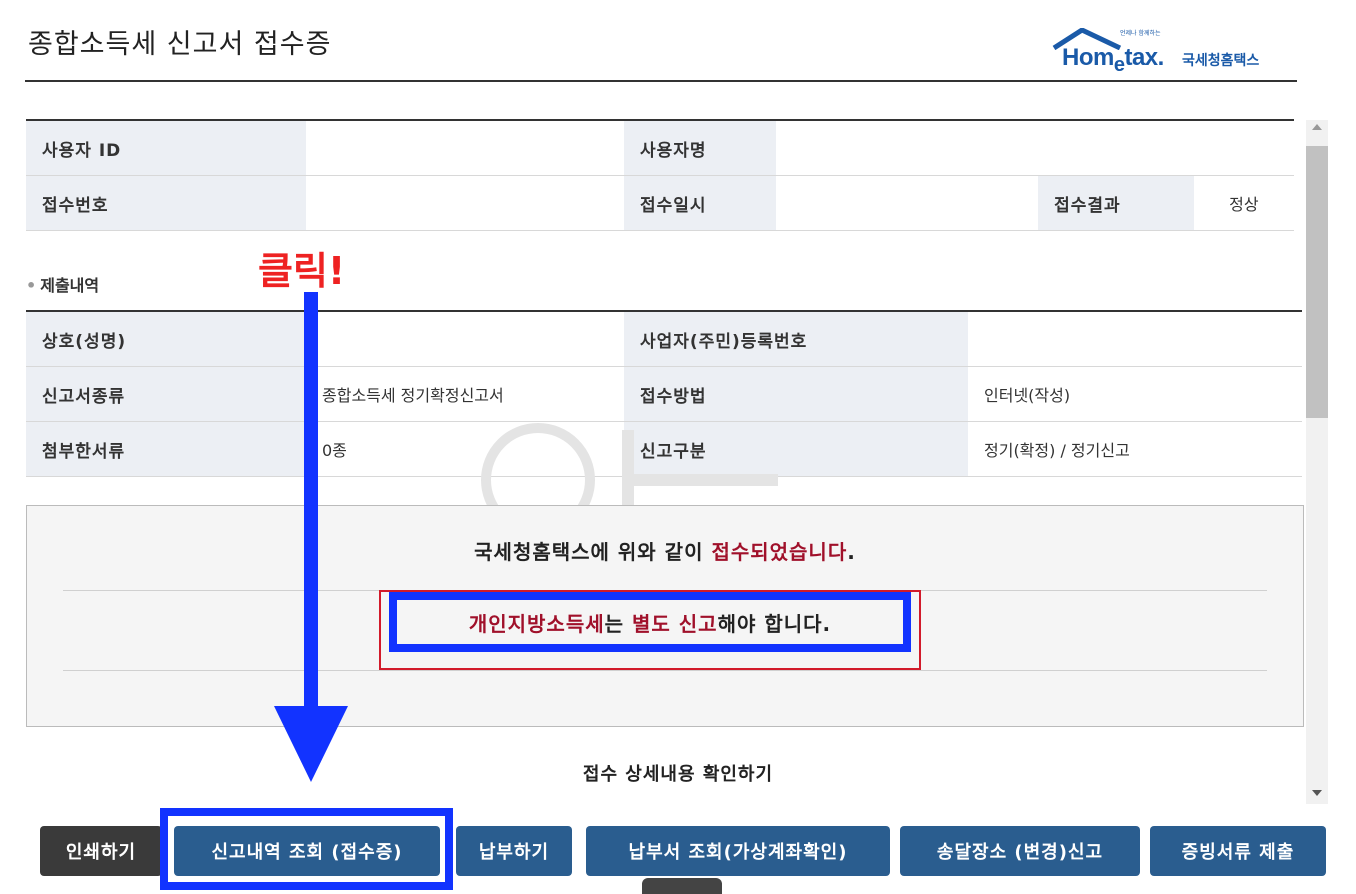 The image size is (1356, 894). Describe the element at coordinates (661, 81) in the screenshot. I see `title-divider` at that location.